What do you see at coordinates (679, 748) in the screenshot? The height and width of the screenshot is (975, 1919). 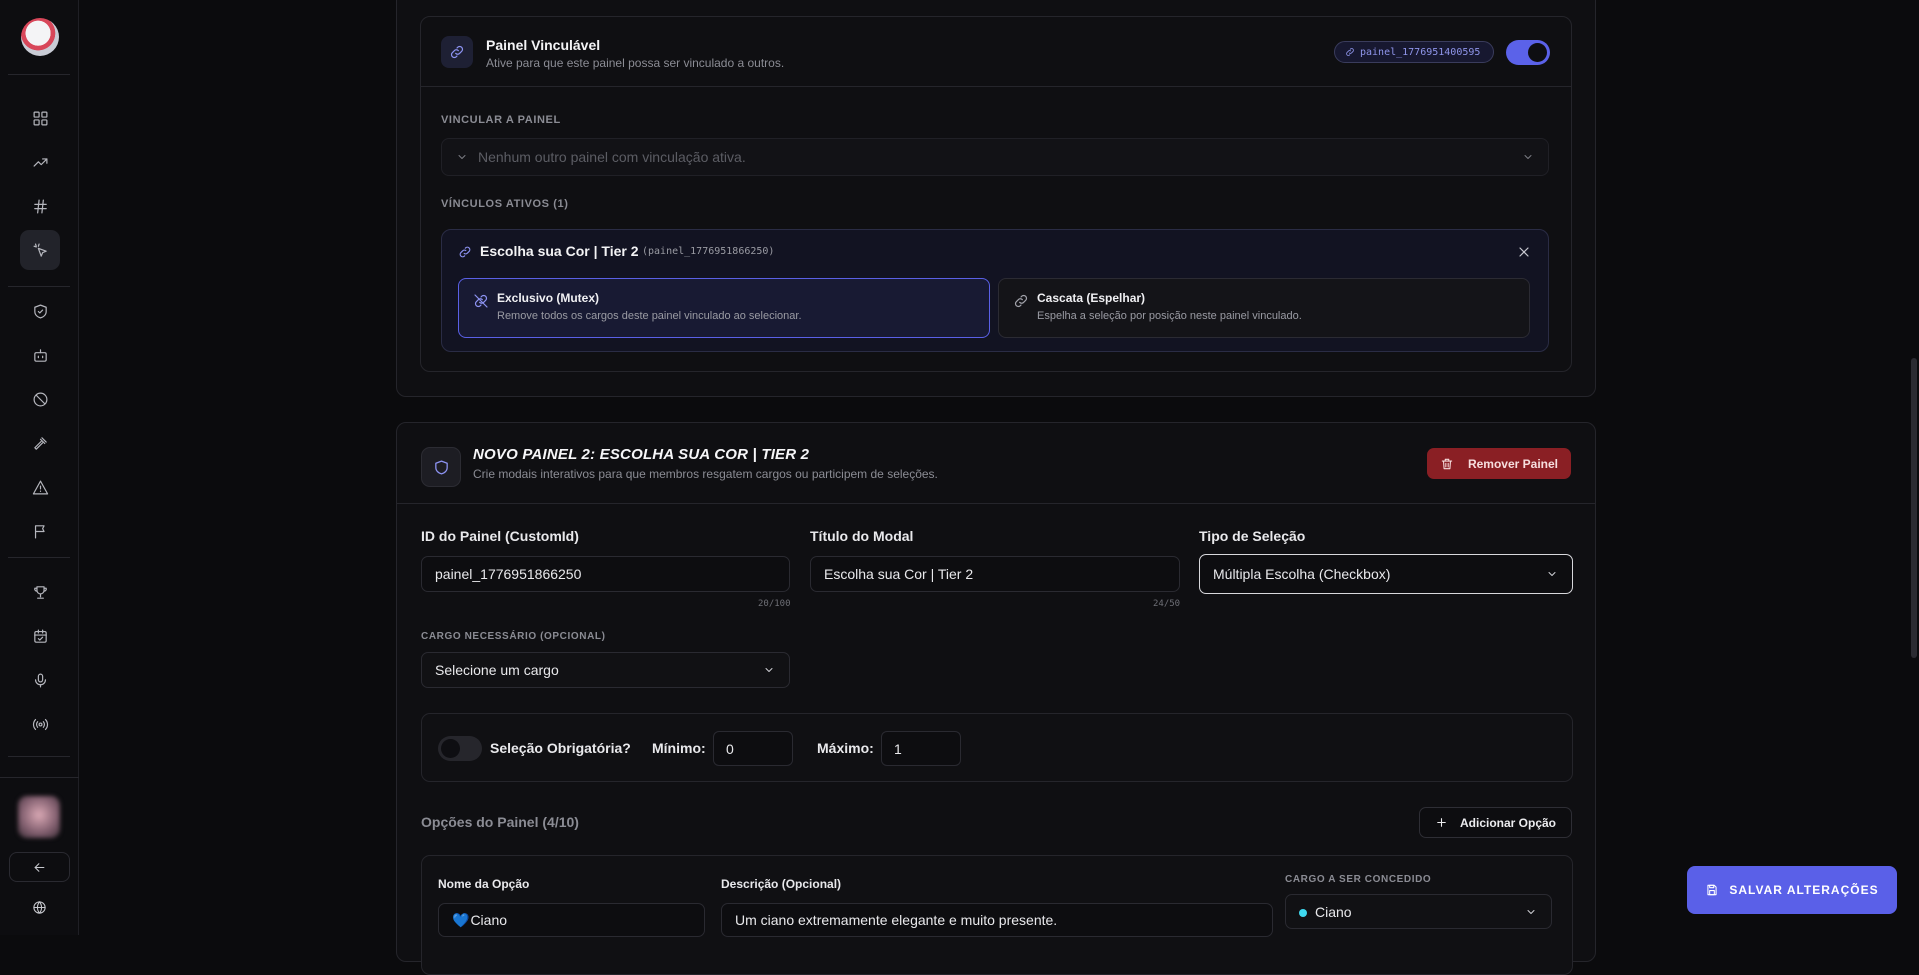 I see `min-label: Mínimo:` at bounding box center [679, 748].